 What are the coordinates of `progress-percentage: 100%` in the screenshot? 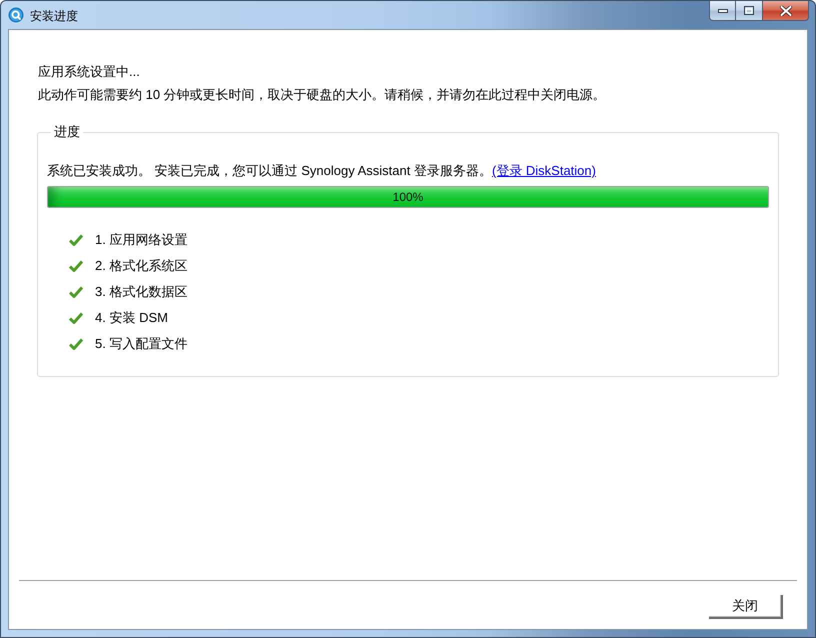 It's located at (408, 197).